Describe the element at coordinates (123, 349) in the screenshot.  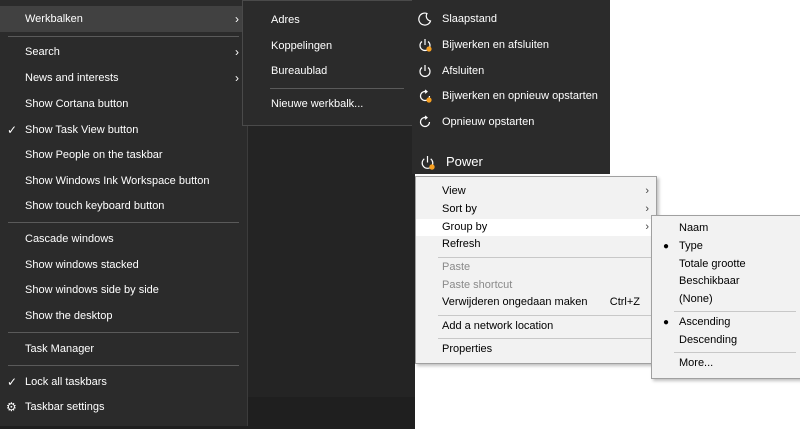
I see `menu-item-task-manager: Task Manager` at that location.